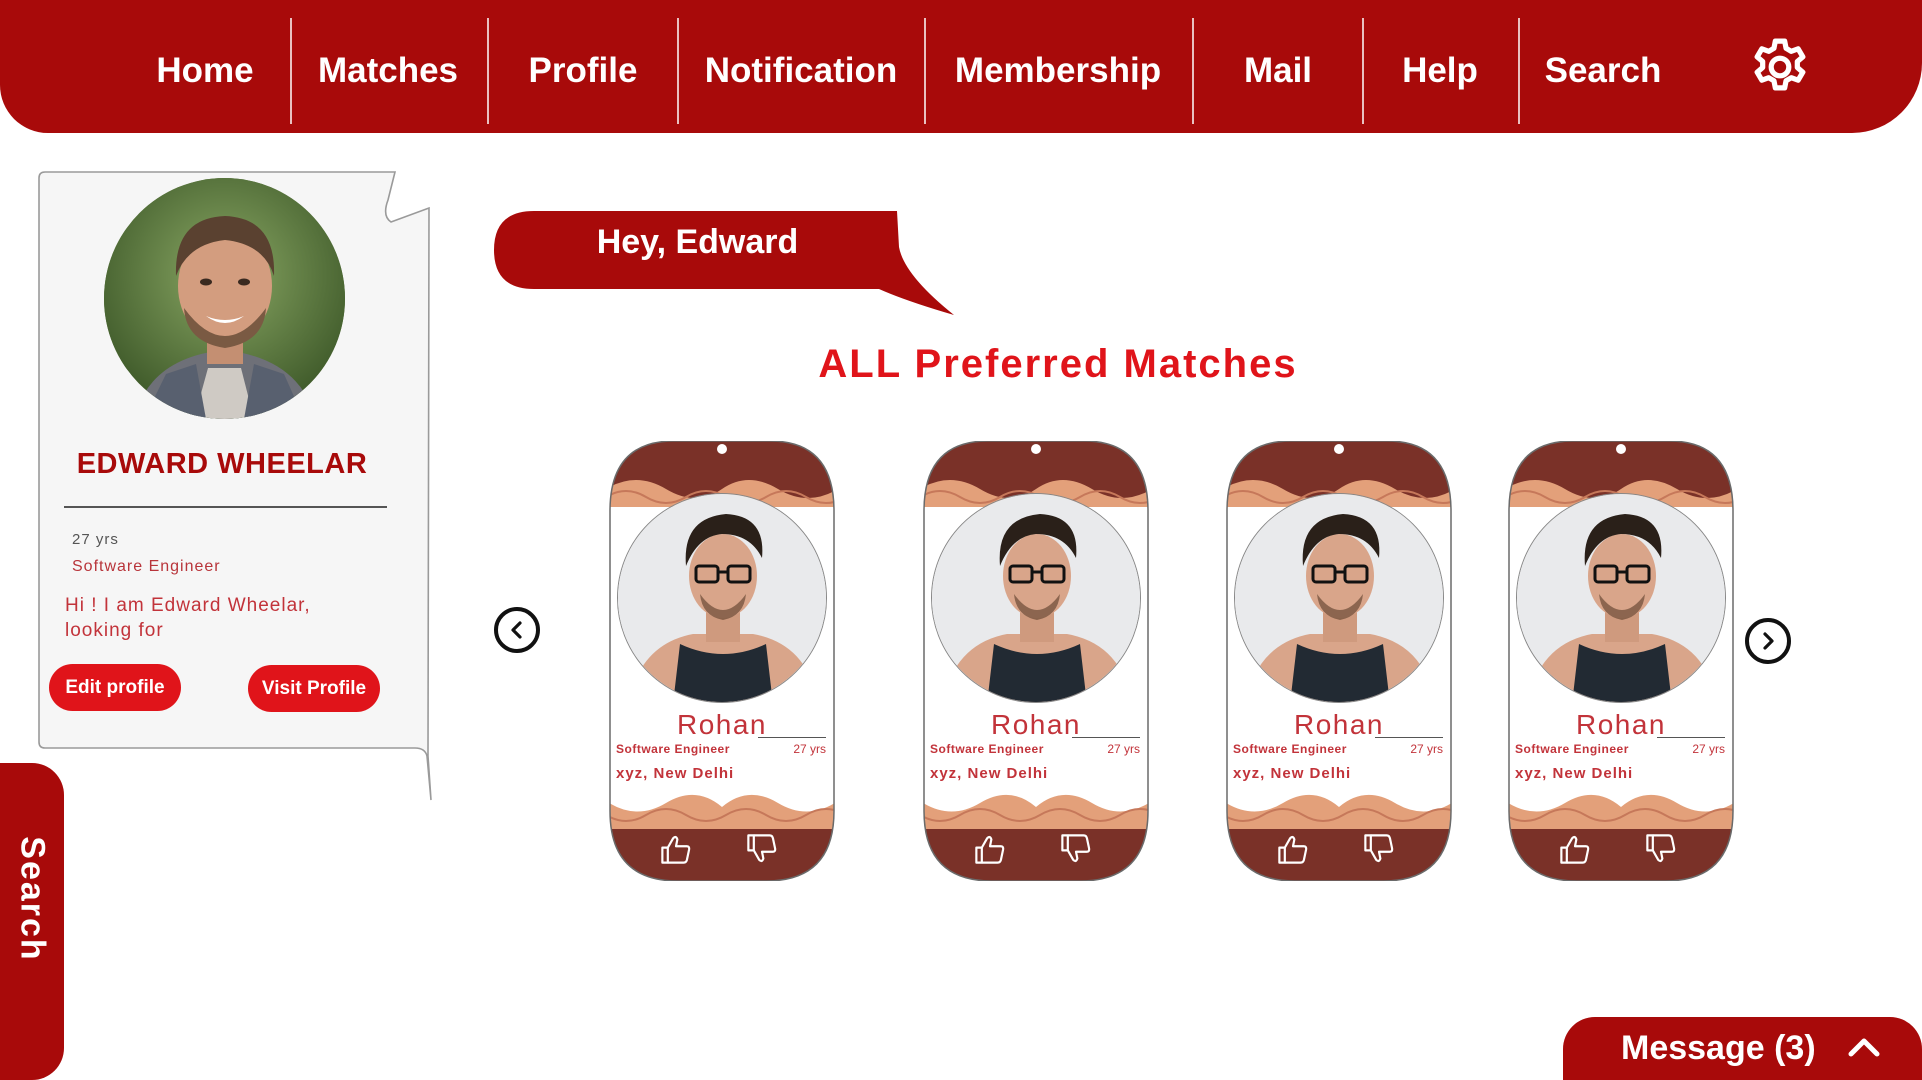  What do you see at coordinates (1440, 71) in the screenshot?
I see `nav-help: Help` at bounding box center [1440, 71].